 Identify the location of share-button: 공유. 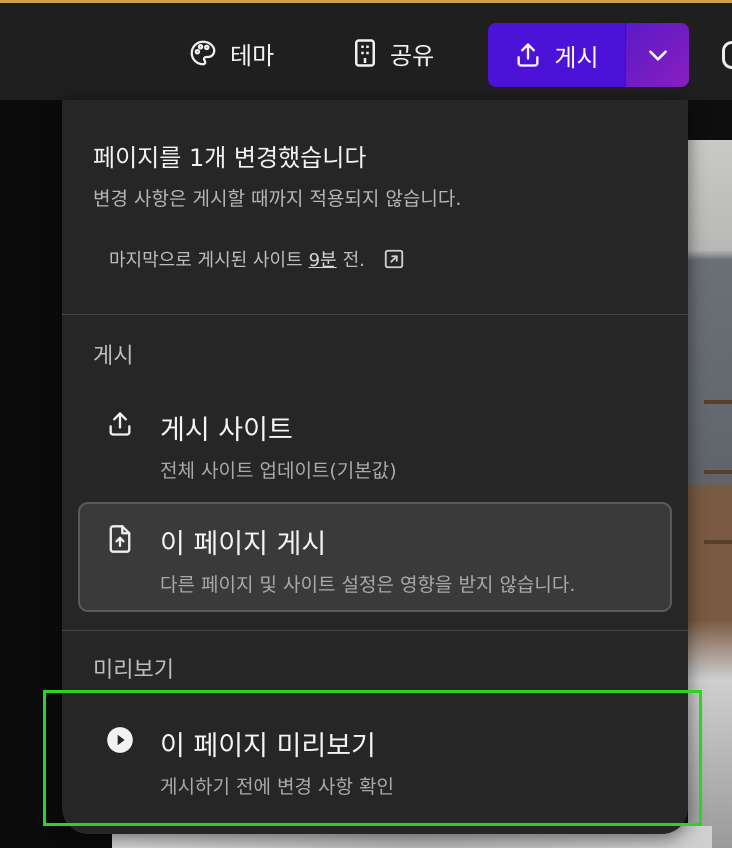
(393, 53).